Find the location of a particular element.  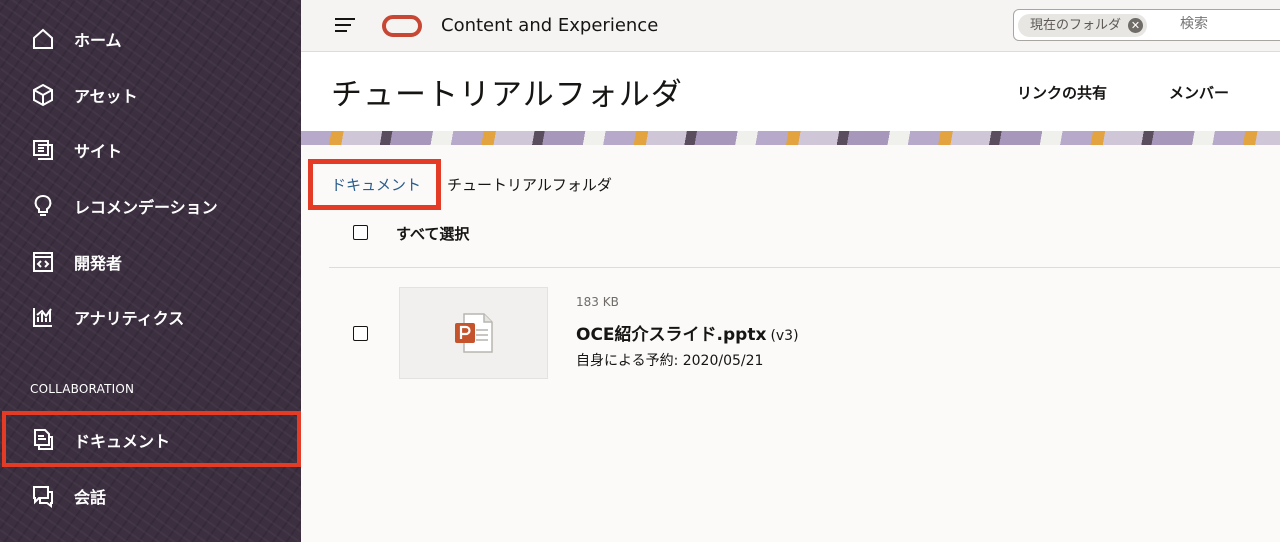

sidebar-item-analytics: アナリティクス is located at coordinates (150, 317).